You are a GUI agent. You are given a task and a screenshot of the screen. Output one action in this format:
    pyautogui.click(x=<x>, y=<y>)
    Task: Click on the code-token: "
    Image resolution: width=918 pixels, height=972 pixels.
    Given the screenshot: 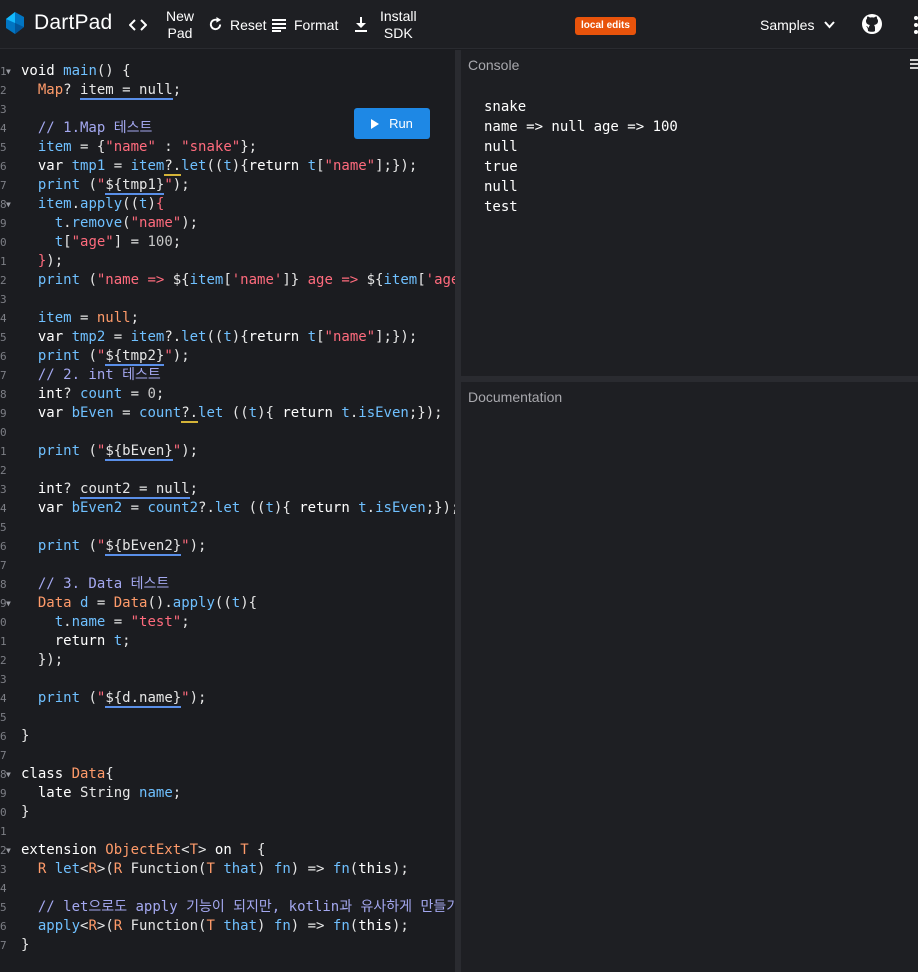 What is the action you would take?
    pyautogui.click(x=185, y=546)
    